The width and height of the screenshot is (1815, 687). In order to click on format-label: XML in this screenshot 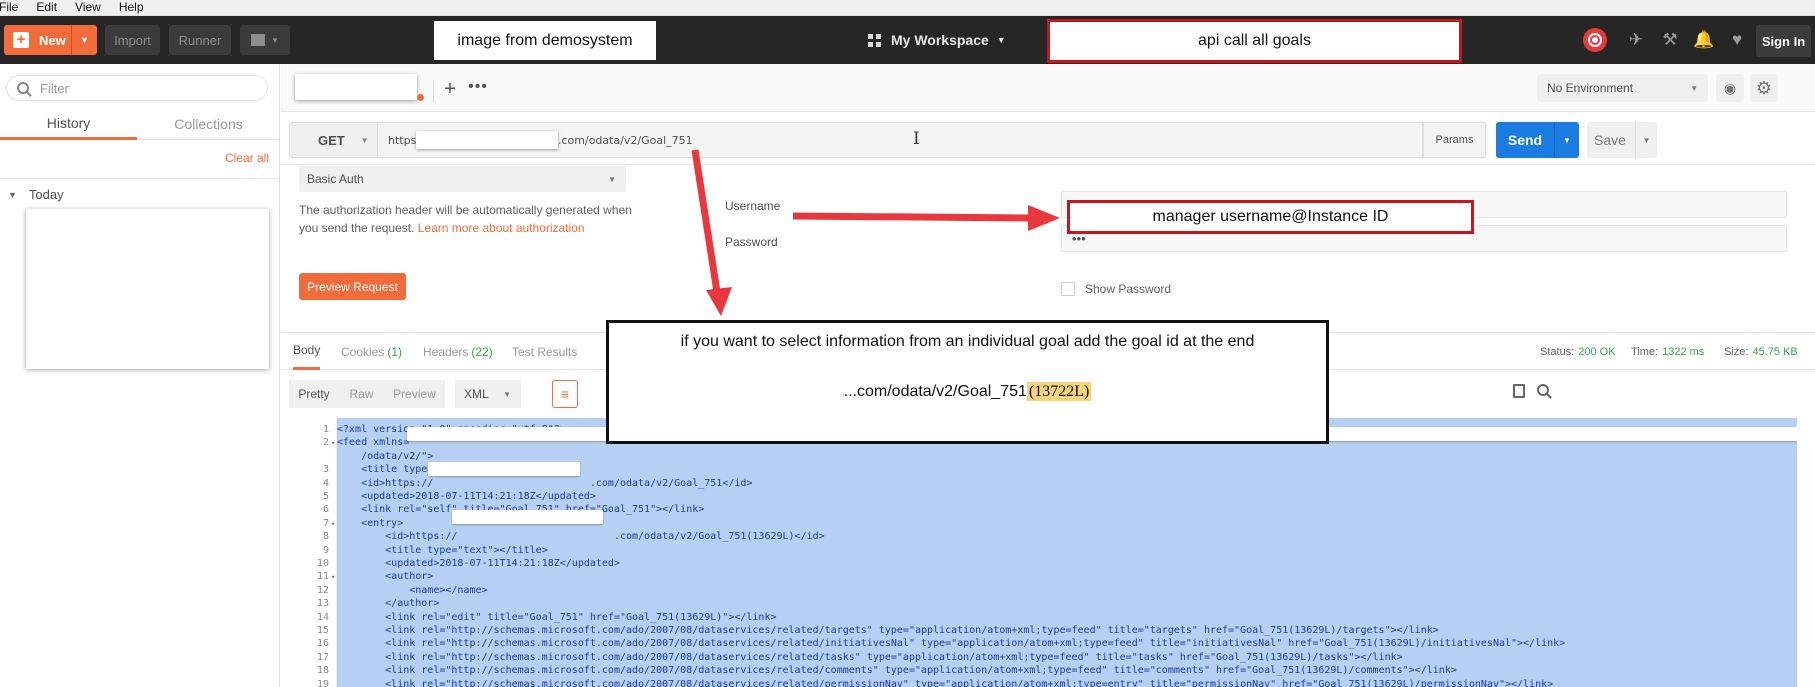, I will do `click(476, 394)`.